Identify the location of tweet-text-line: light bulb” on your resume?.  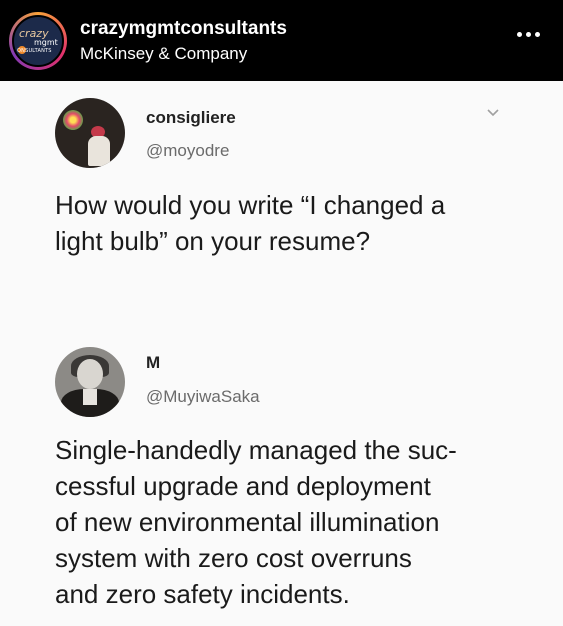
(213, 241).